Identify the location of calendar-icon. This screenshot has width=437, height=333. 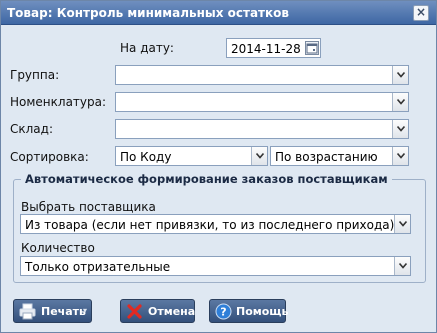
(312, 48).